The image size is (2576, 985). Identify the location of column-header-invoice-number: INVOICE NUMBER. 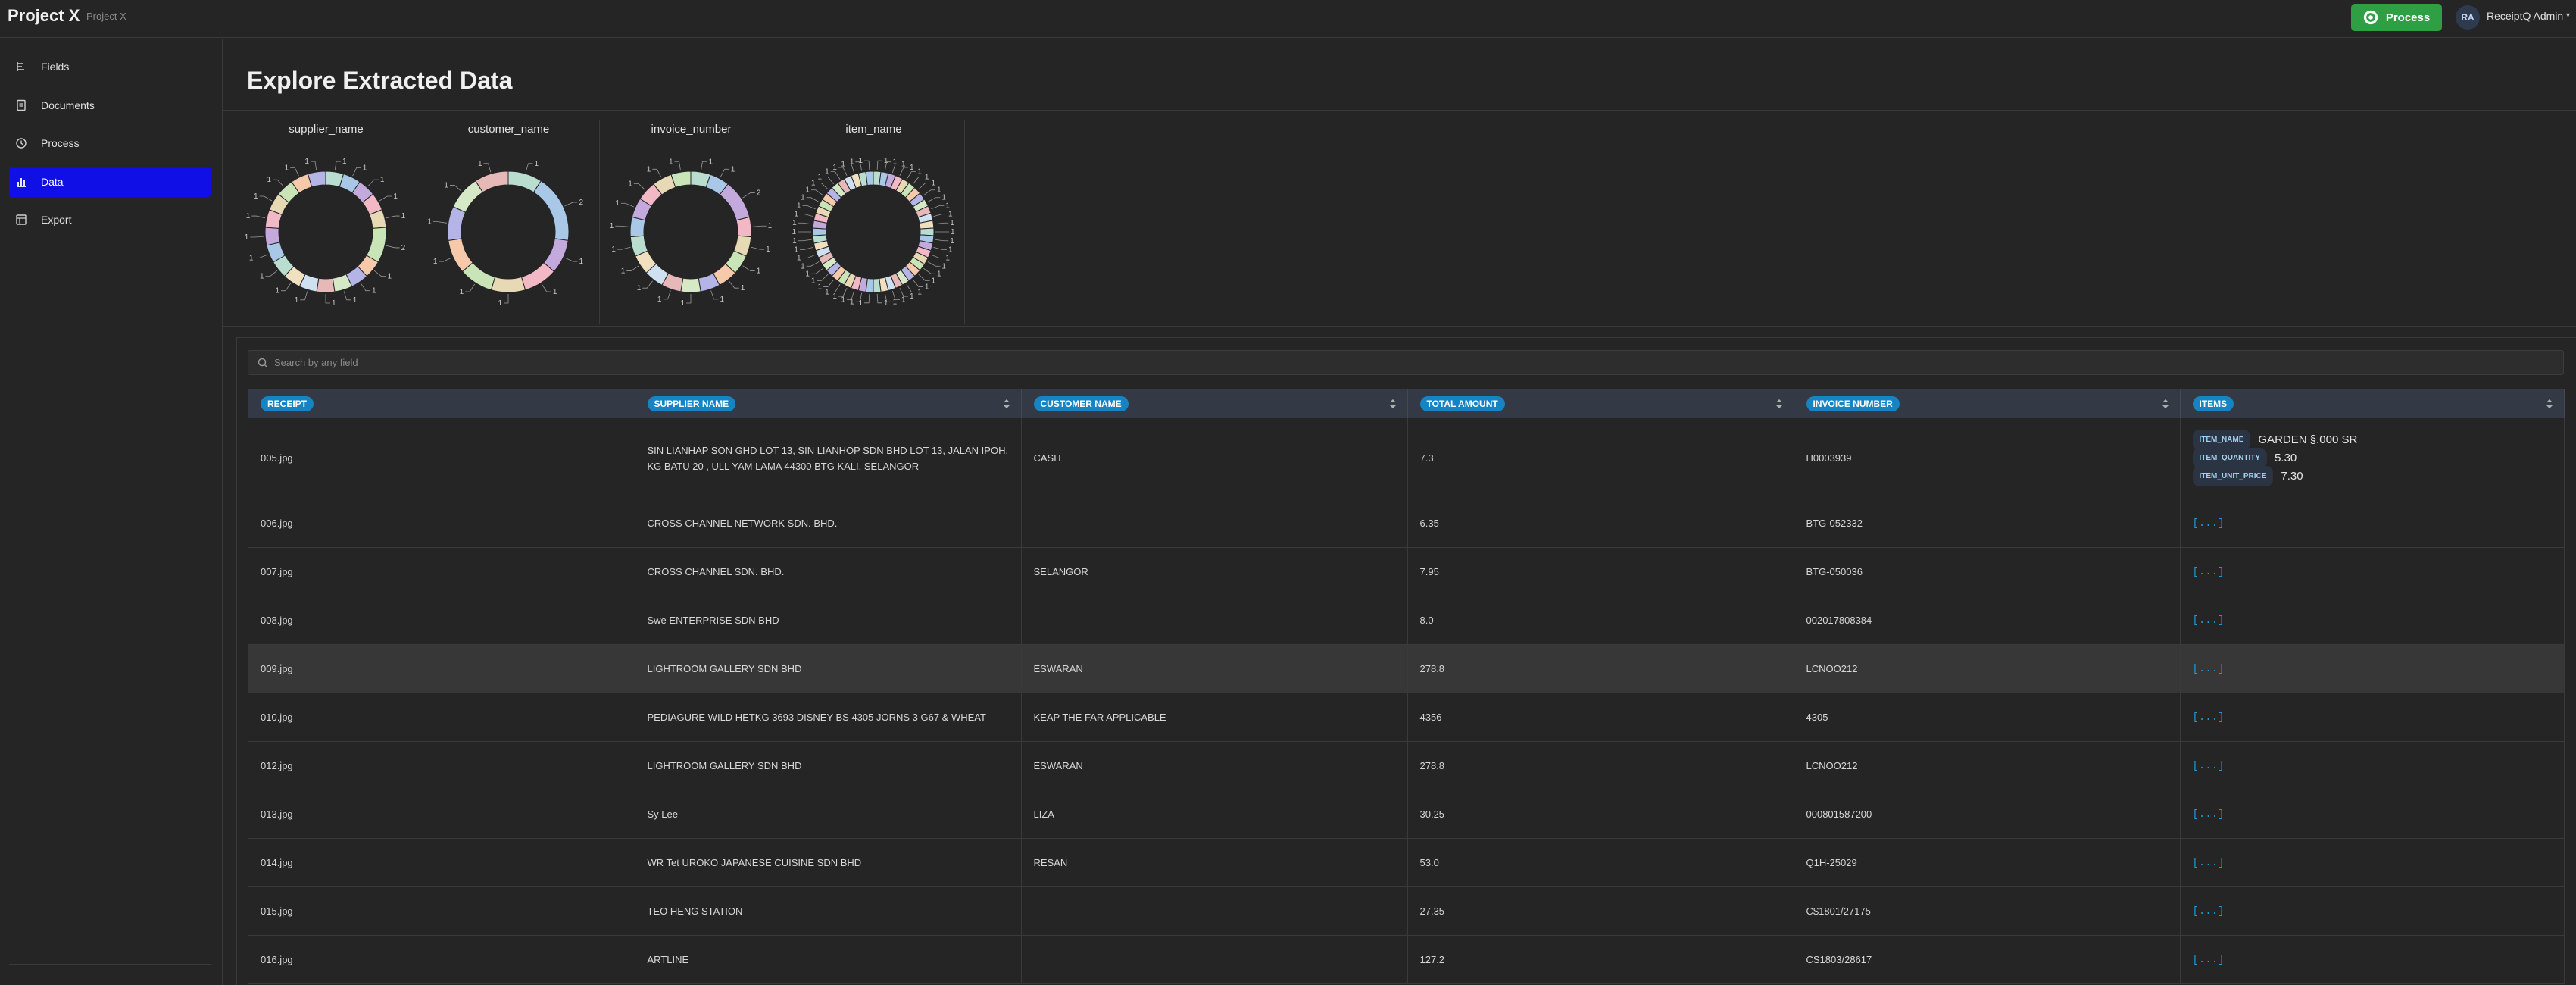
(1988, 403).